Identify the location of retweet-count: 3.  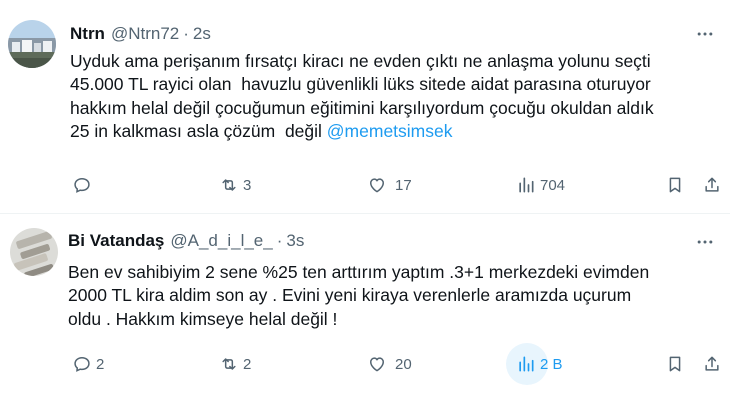
(247, 185).